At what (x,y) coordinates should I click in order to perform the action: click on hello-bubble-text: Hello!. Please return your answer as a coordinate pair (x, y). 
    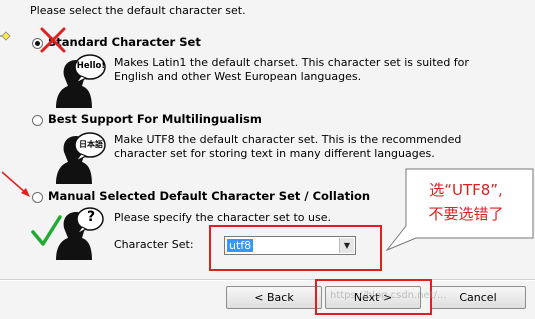
    Looking at the image, I should click on (91, 66).